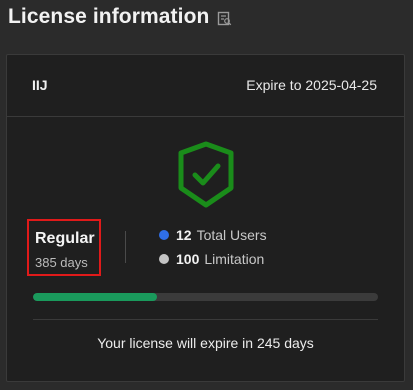 This screenshot has height=390, width=413. I want to click on usage-progress-fill, so click(95, 297).